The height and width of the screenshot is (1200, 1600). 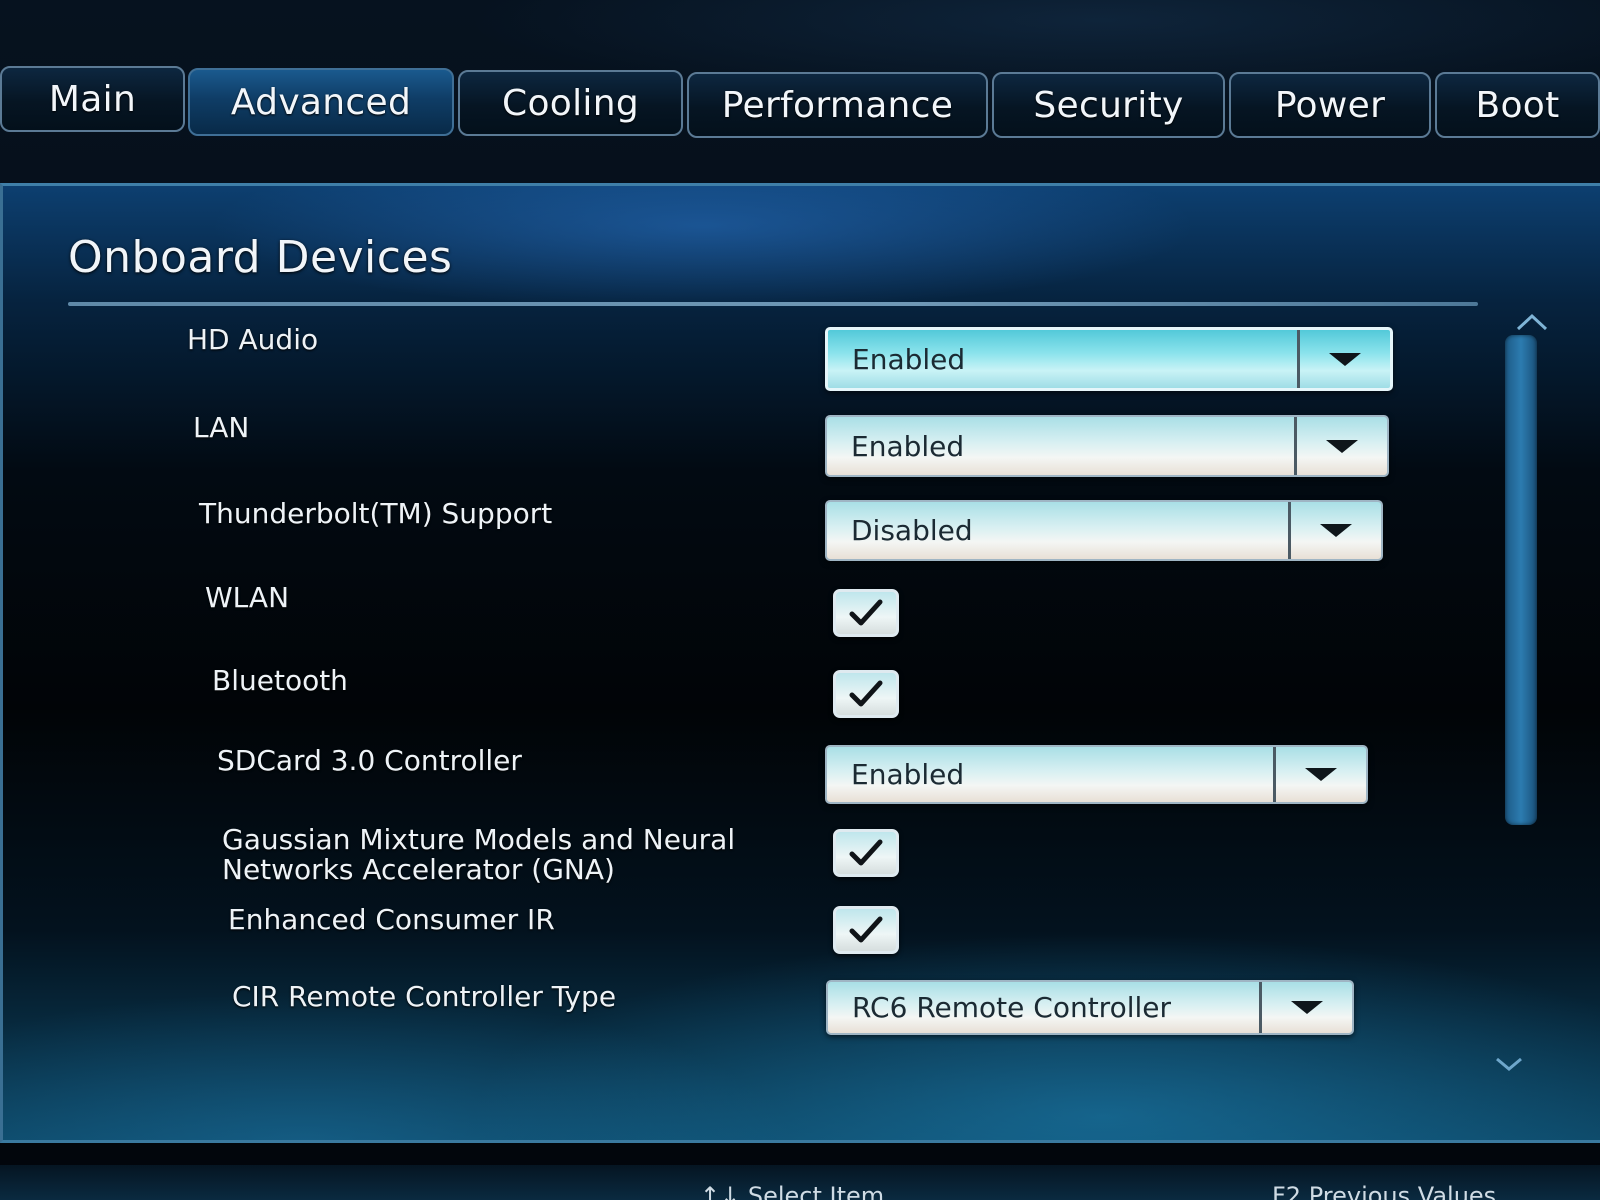 What do you see at coordinates (1011, 1007) in the screenshot?
I see `cir-type-value: RC6 Remote Controller` at bounding box center [1011, 1007].